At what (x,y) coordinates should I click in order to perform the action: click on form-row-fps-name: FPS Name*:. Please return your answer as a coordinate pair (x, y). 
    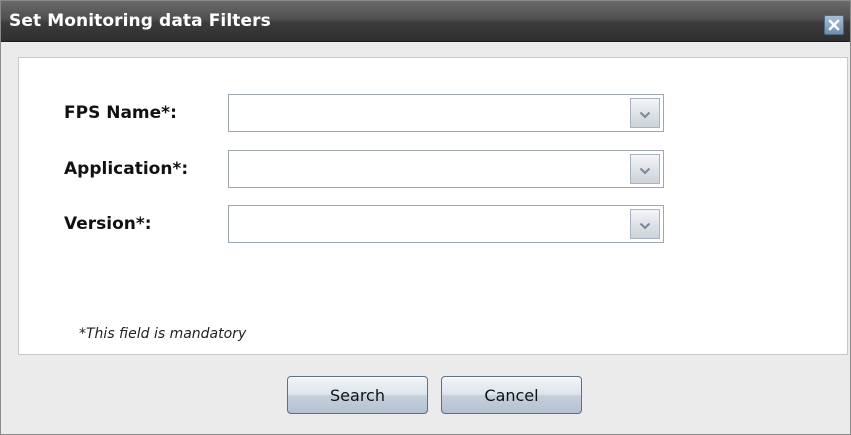
    Looking at the image, I should click on (434, 113).